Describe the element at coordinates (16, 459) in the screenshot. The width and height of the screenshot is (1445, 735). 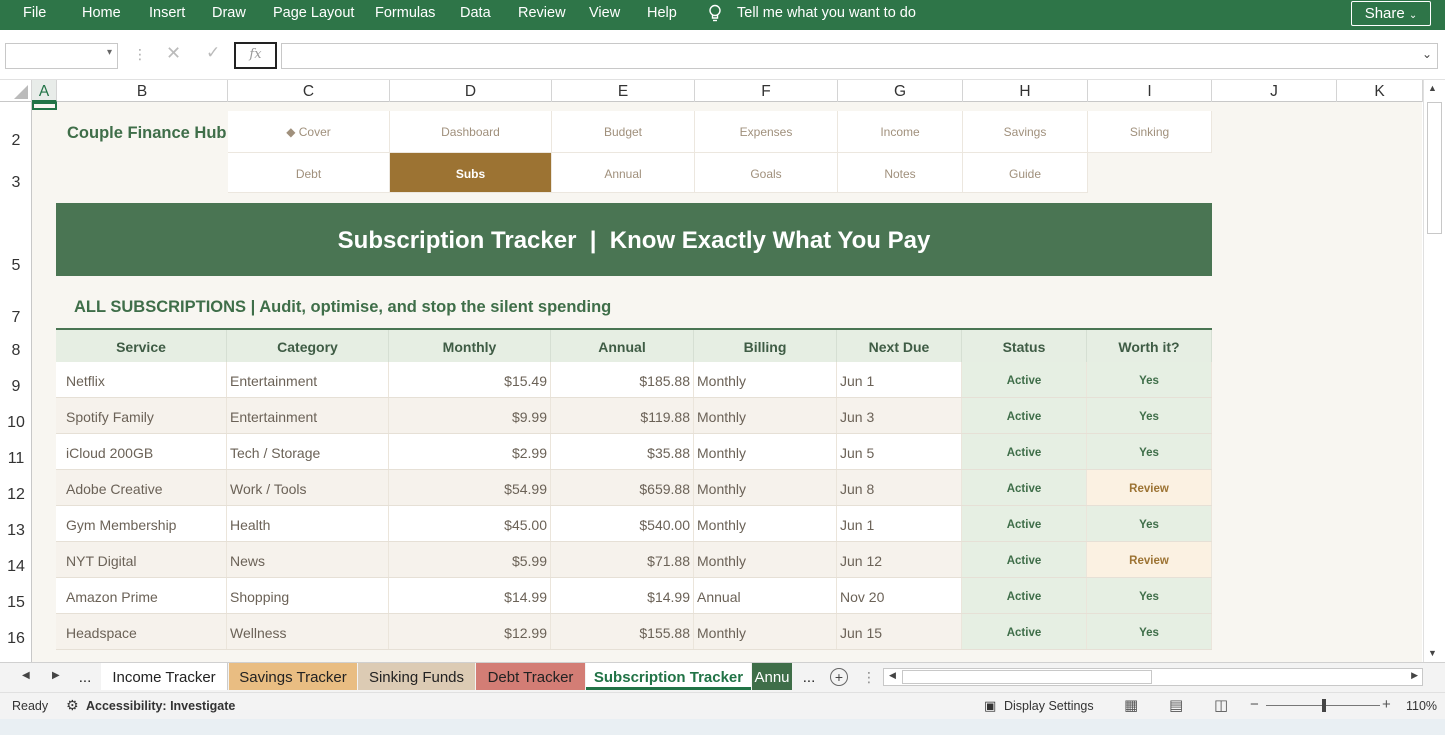
I see `row-header: 11` at that location.